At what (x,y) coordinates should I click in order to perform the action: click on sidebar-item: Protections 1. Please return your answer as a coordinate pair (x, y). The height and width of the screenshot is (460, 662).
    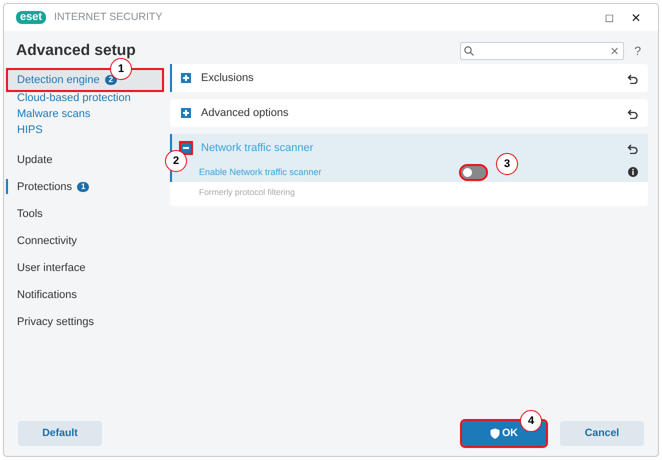
    Looking at the image, I should click on (85, 186).